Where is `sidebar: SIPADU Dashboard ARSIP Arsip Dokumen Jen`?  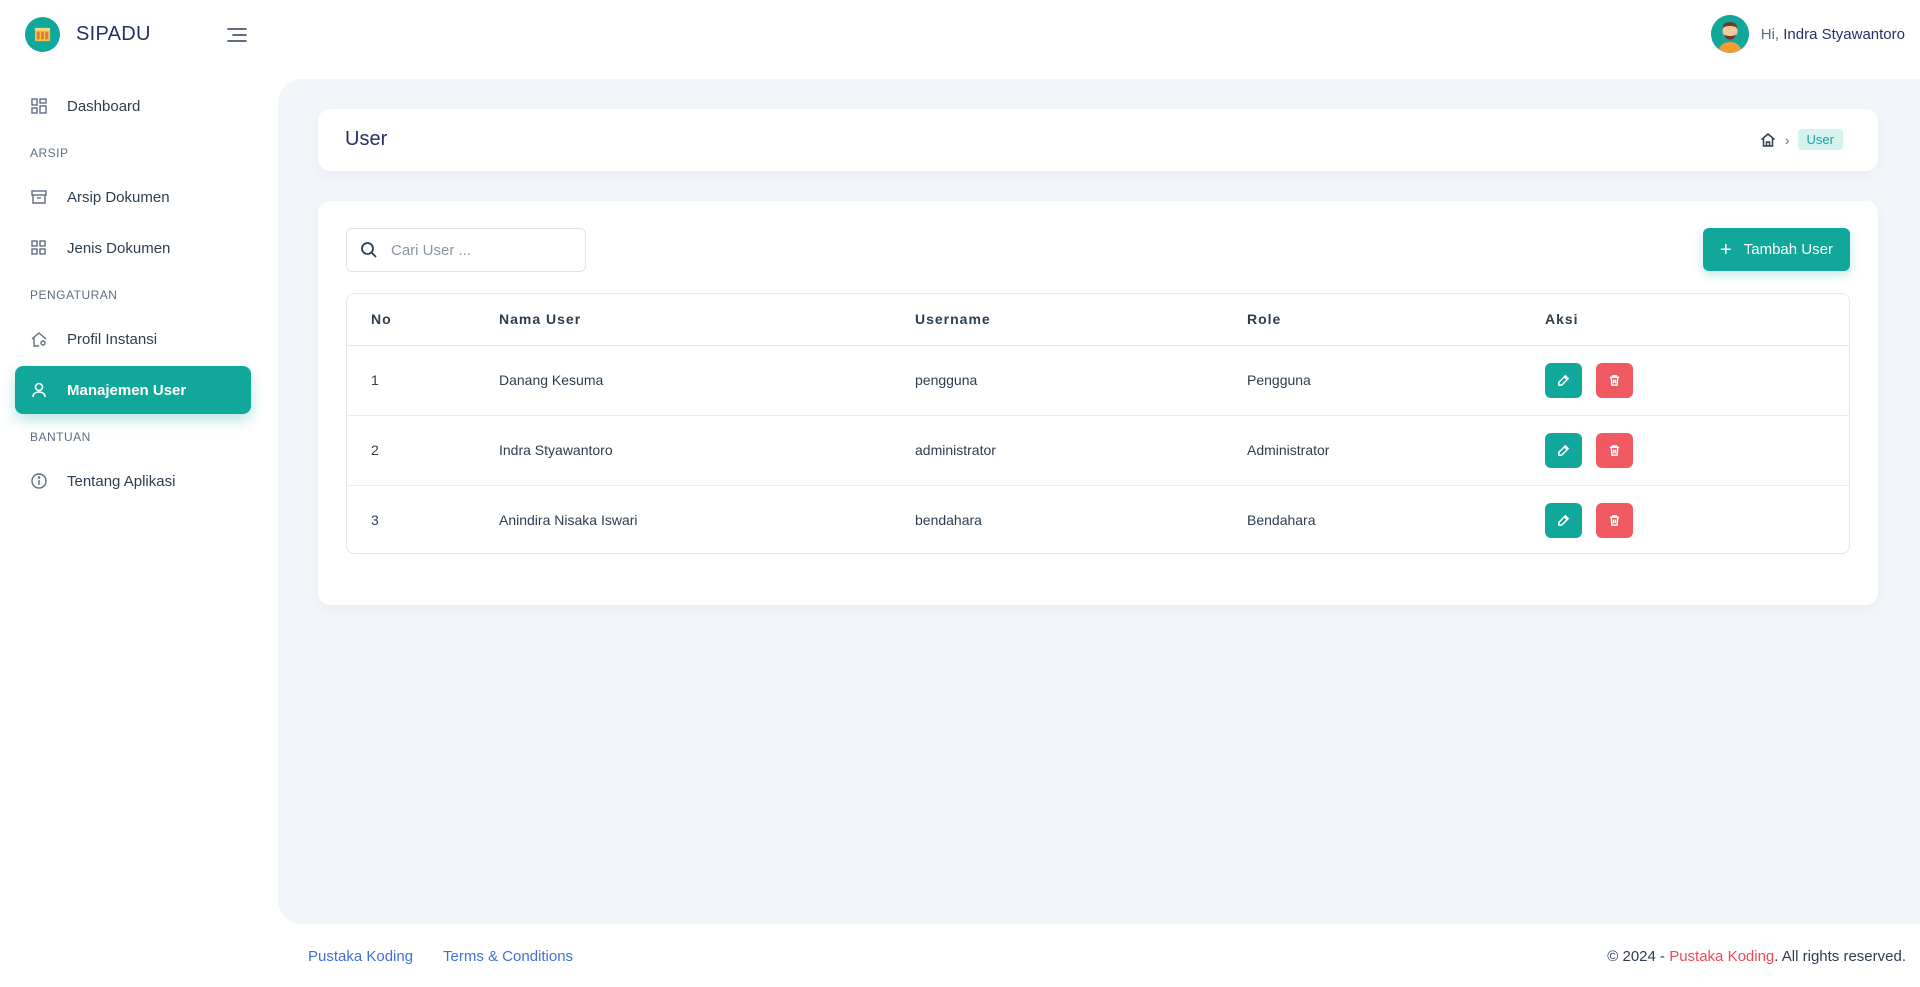 sidebar: SIPADU Dashboard ARSIP Arsip Dokumen Jen is located at coordinates (132, 493).